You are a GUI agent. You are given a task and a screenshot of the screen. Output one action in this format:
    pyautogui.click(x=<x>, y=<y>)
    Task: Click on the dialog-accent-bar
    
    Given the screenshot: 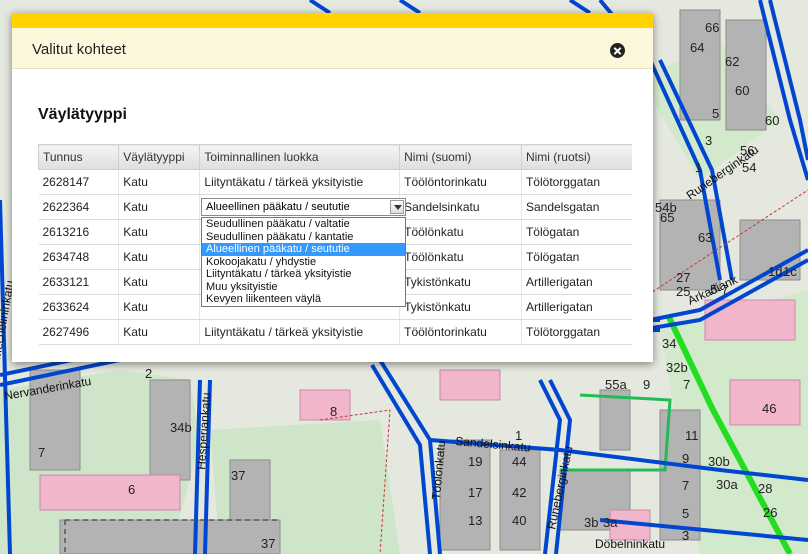 What is the action you would take?
    pyautogui.click(x=332, y=20)
    